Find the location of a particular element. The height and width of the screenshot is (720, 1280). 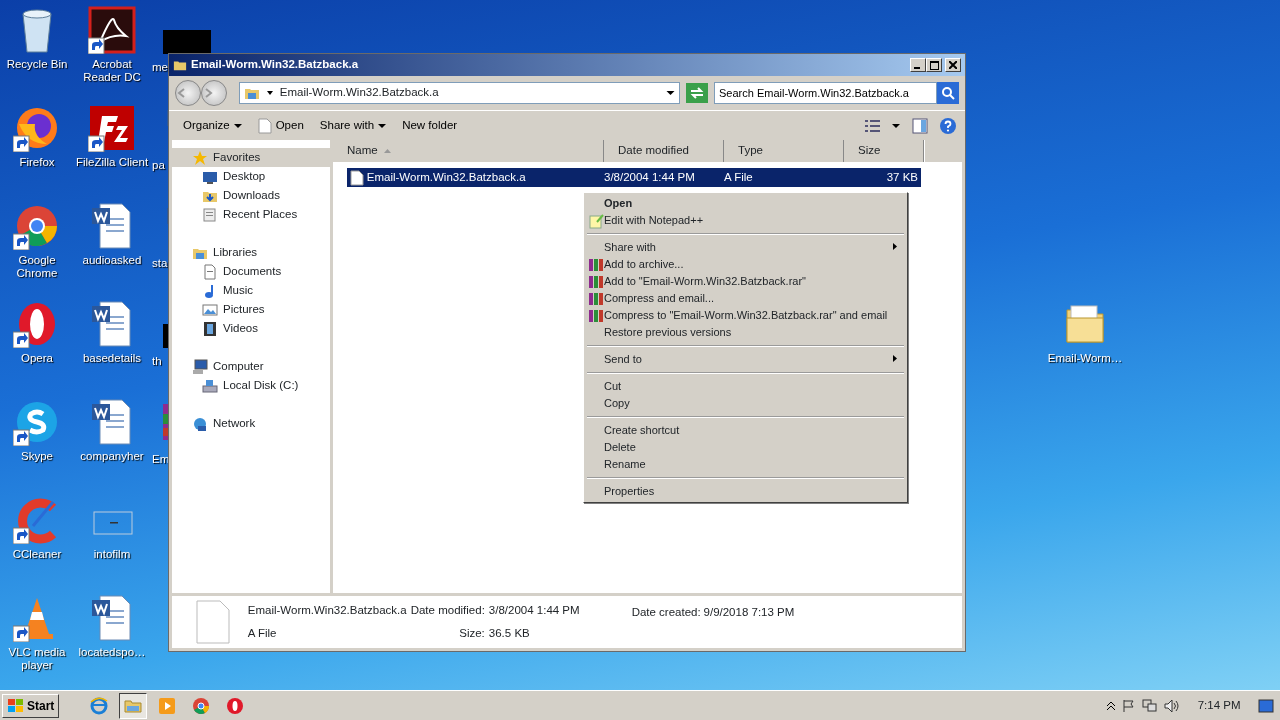

menu-item: Cut is located at coordinates (746, 386).